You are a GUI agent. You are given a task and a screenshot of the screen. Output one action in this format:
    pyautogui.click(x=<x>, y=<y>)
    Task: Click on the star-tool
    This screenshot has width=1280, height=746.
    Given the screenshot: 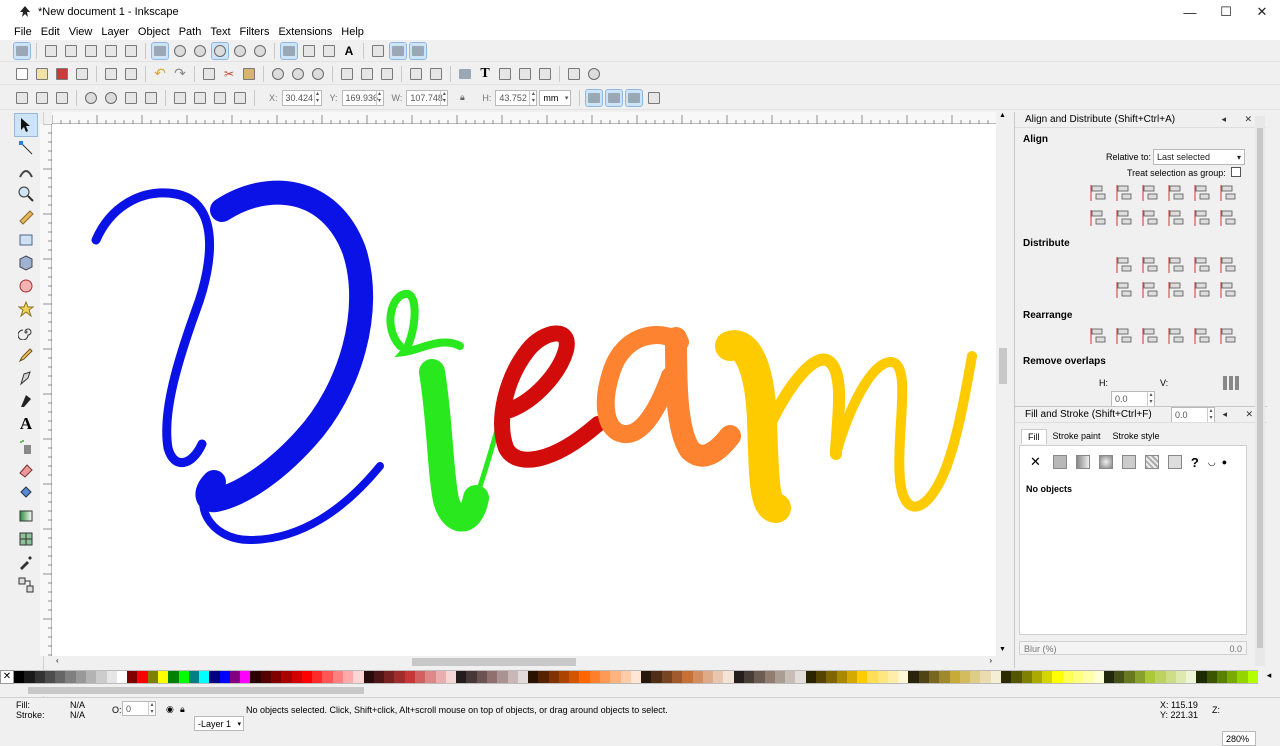 What is the action you would take?
    pyautogui.click(x=26, y=309)
    